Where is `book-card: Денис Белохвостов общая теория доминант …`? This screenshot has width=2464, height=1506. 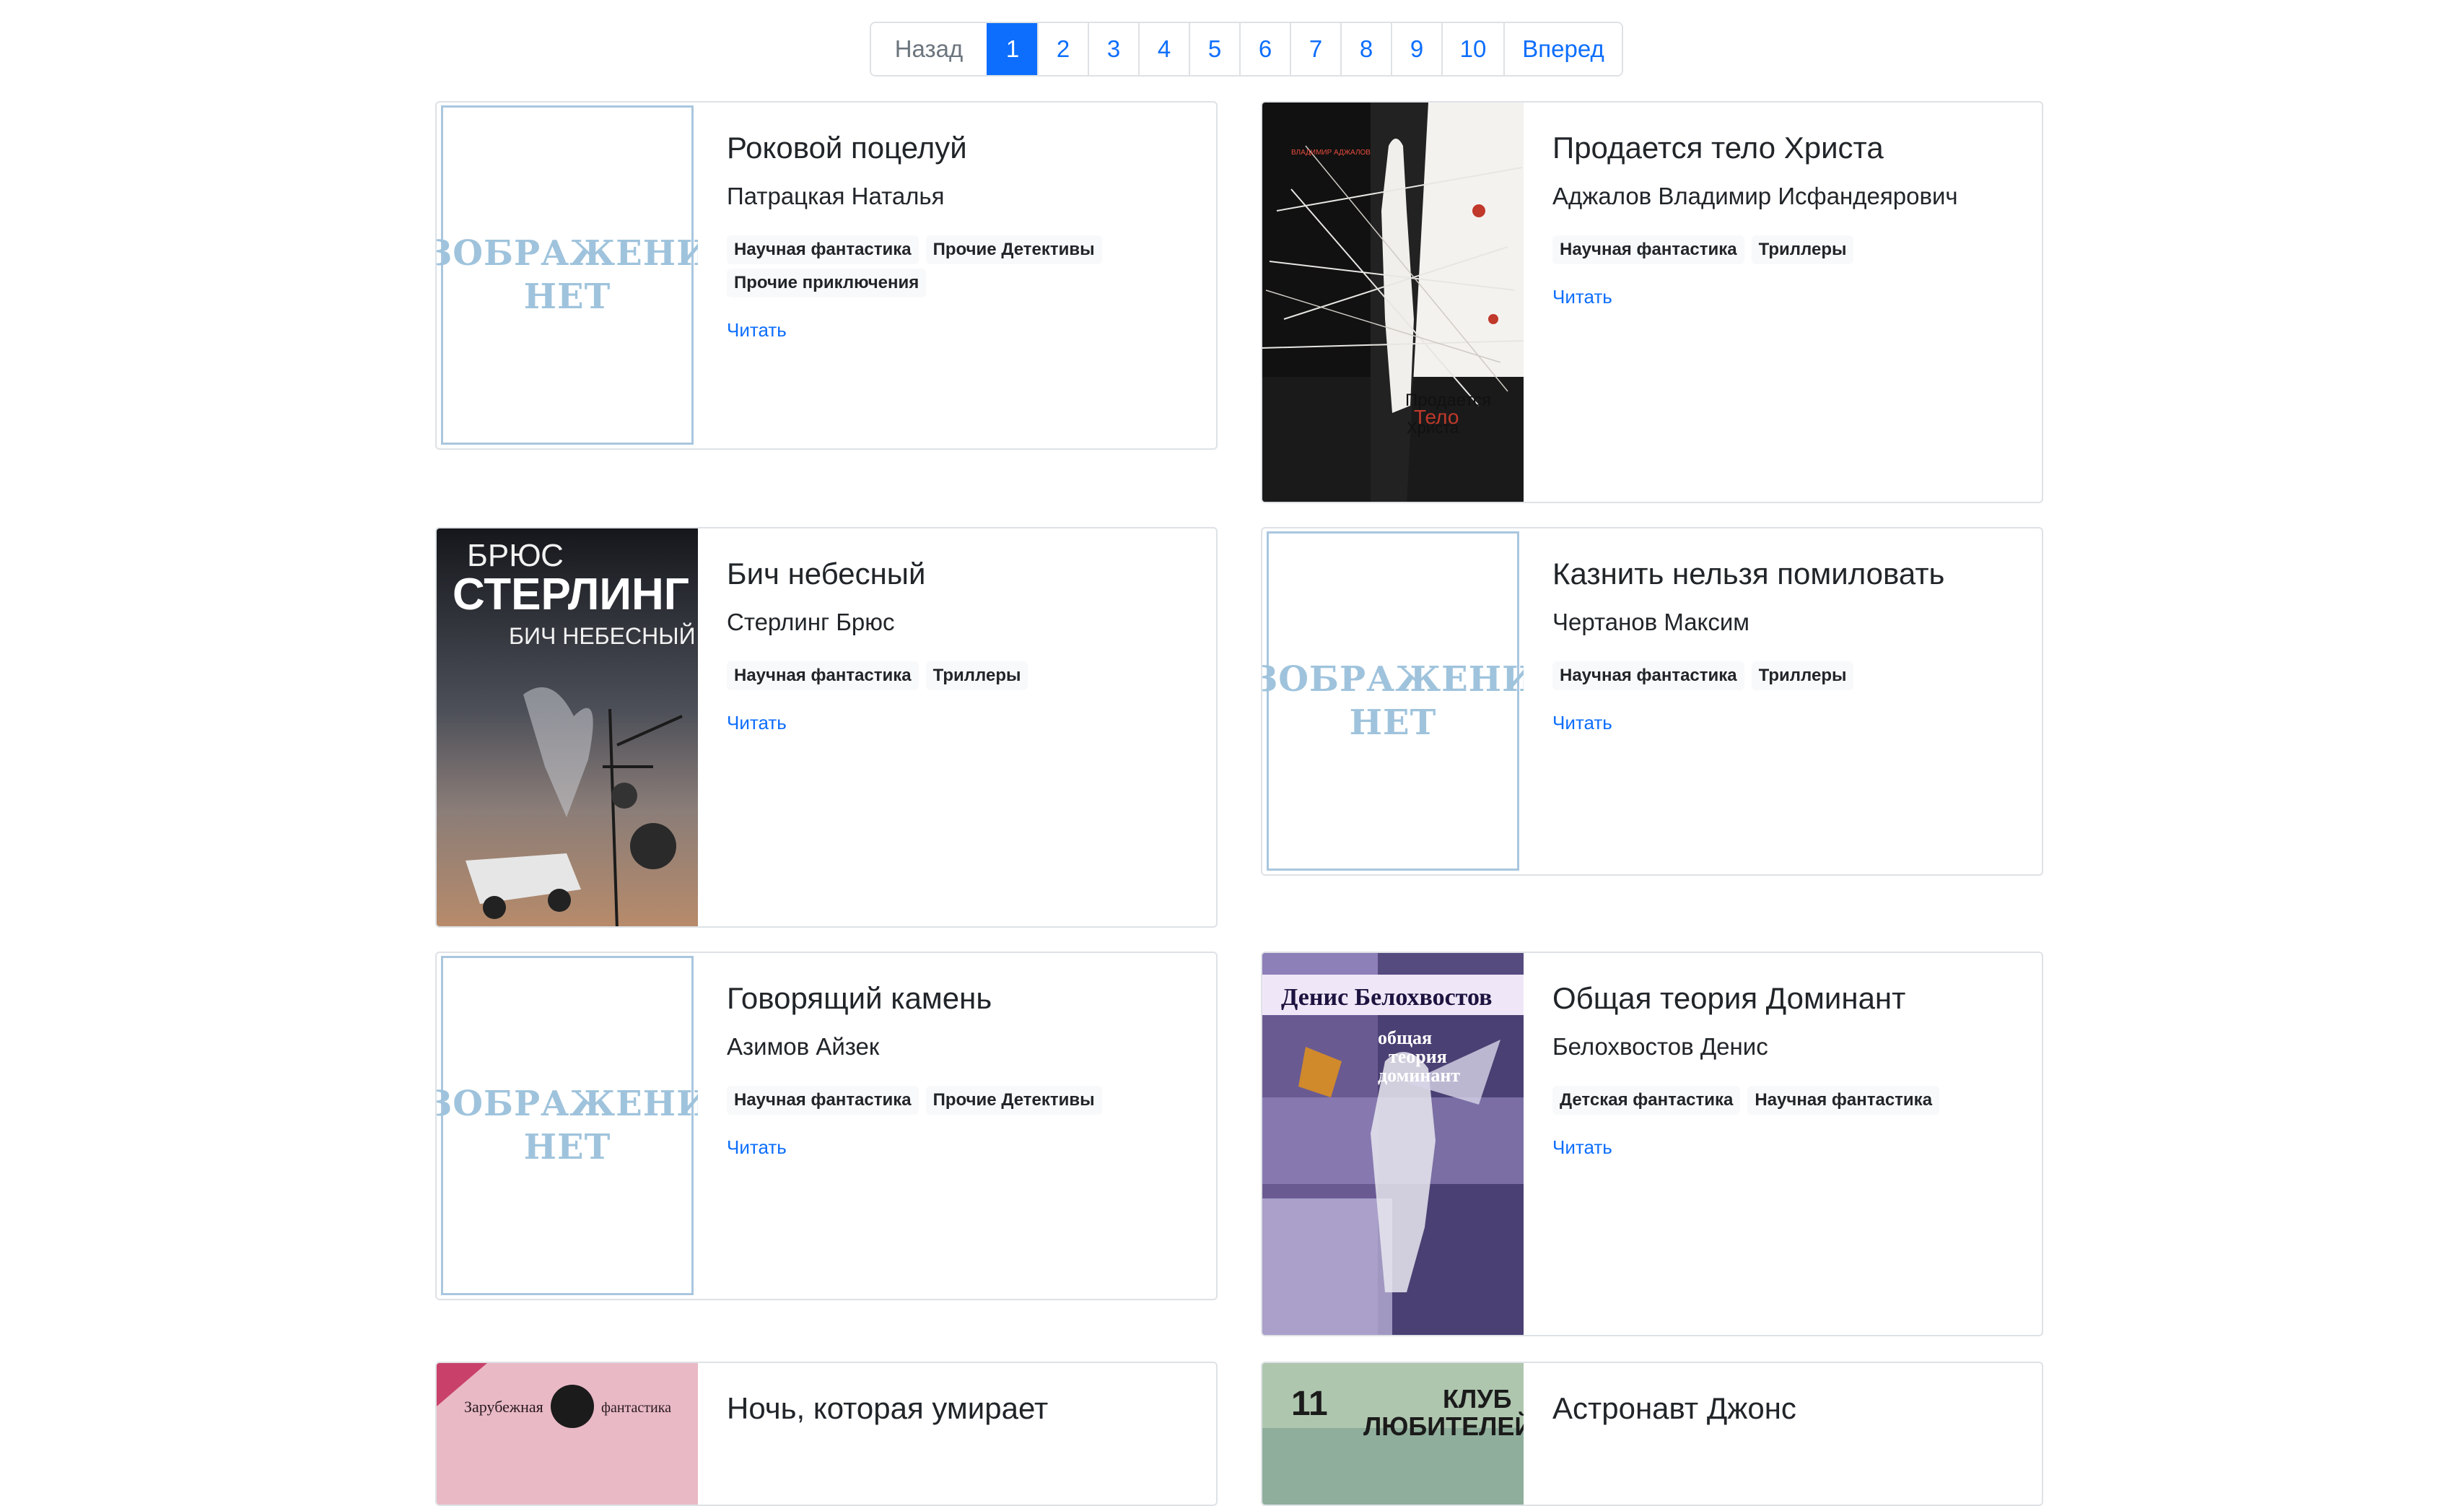
book-card: Денис Белохвостов общая теория доминант … is located at coordinates (1652, 1144).